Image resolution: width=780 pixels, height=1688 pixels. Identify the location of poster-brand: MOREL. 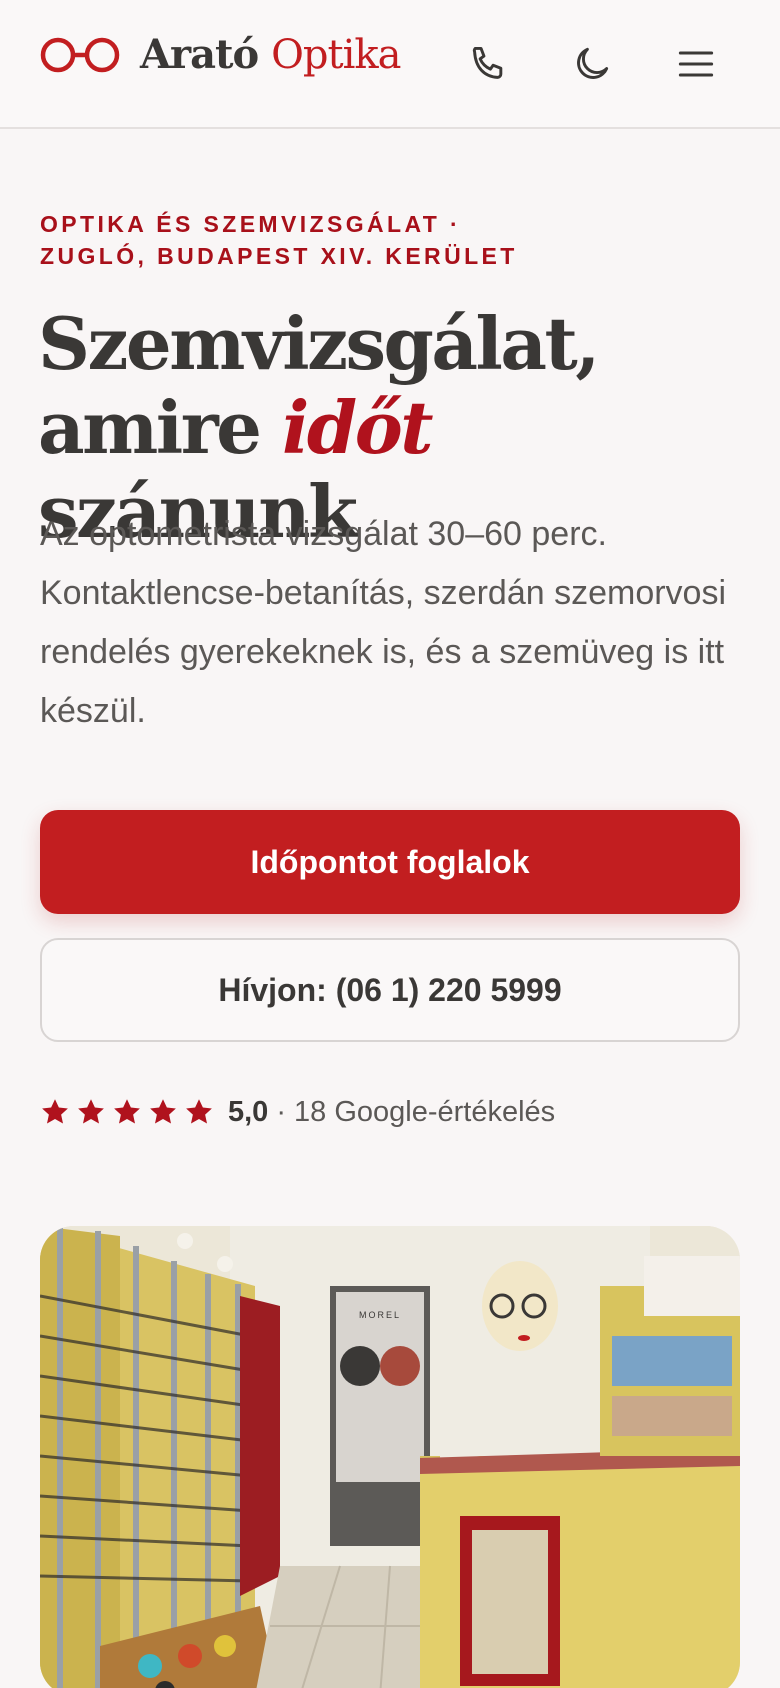
(380, 1315).